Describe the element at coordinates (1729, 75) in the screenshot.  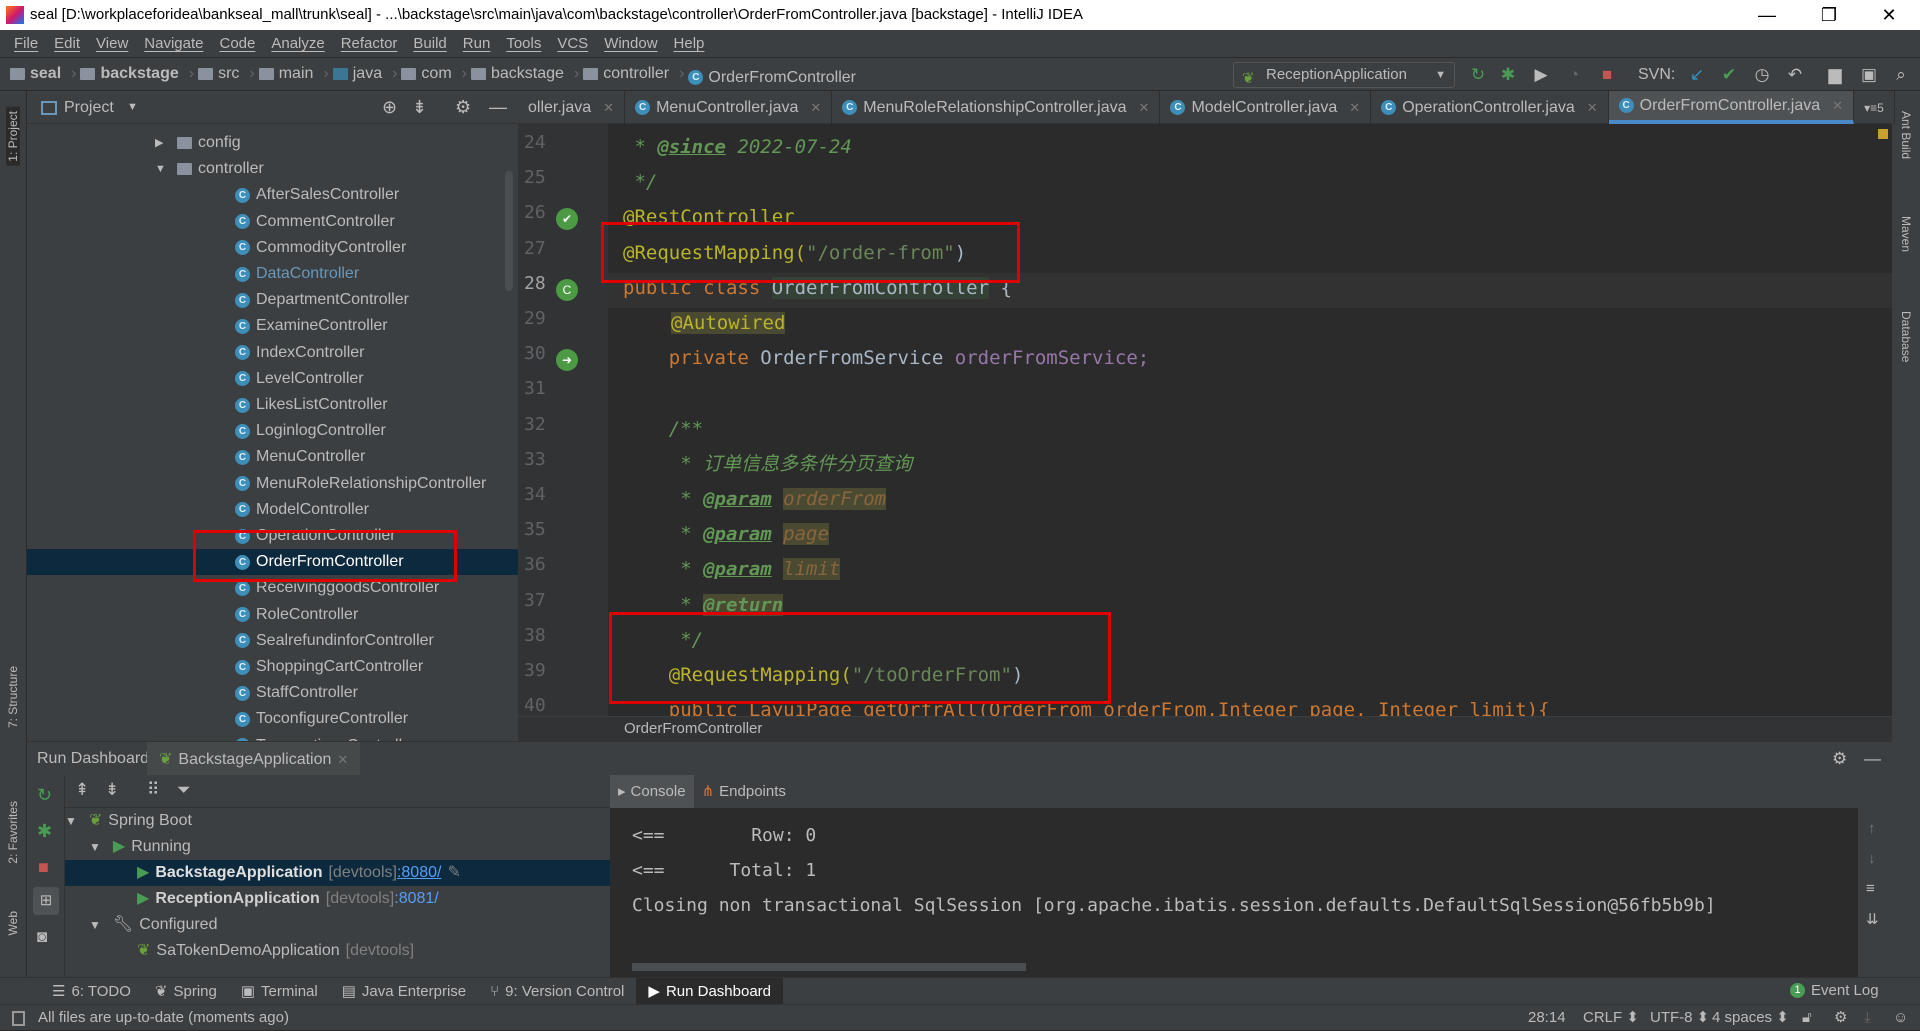
I see `svn-commit-icon: ✔` at that location.